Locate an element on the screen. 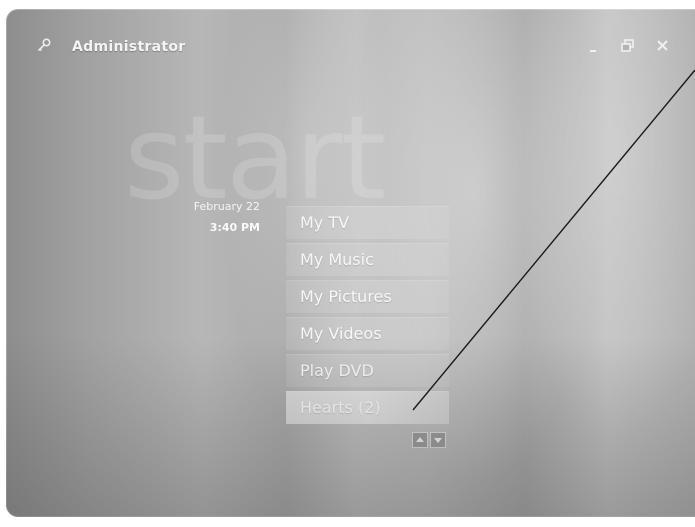  scroll-up-icon is located at coordinates (420, 440).